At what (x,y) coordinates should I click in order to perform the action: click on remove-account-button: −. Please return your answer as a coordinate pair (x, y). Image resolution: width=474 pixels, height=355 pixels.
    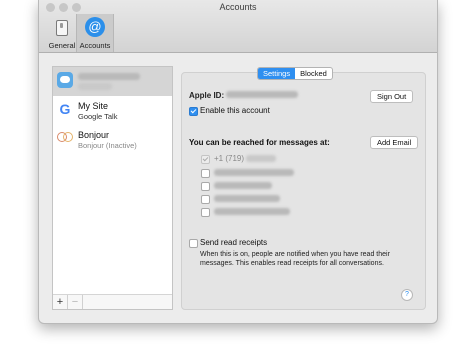
    Looking at the image, I should click on (75, 302).